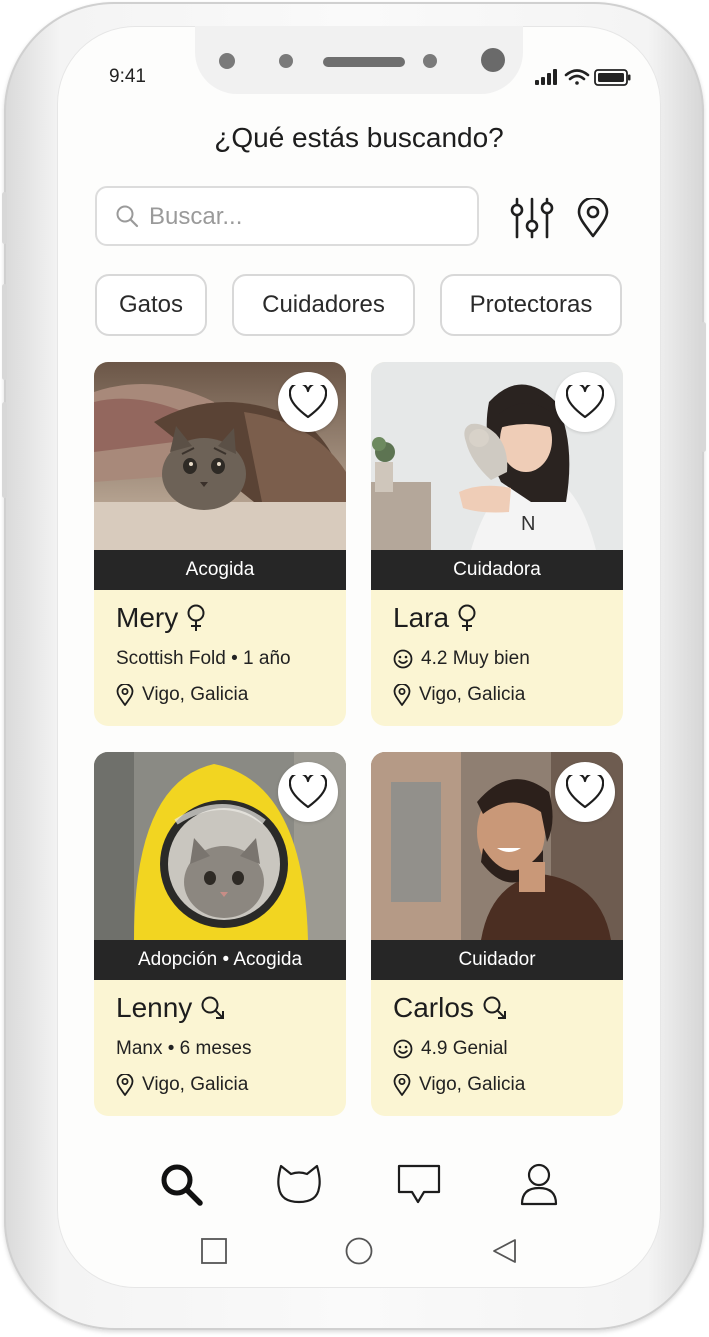  I want to click on card-name-text: Mery, so click(147, 617).